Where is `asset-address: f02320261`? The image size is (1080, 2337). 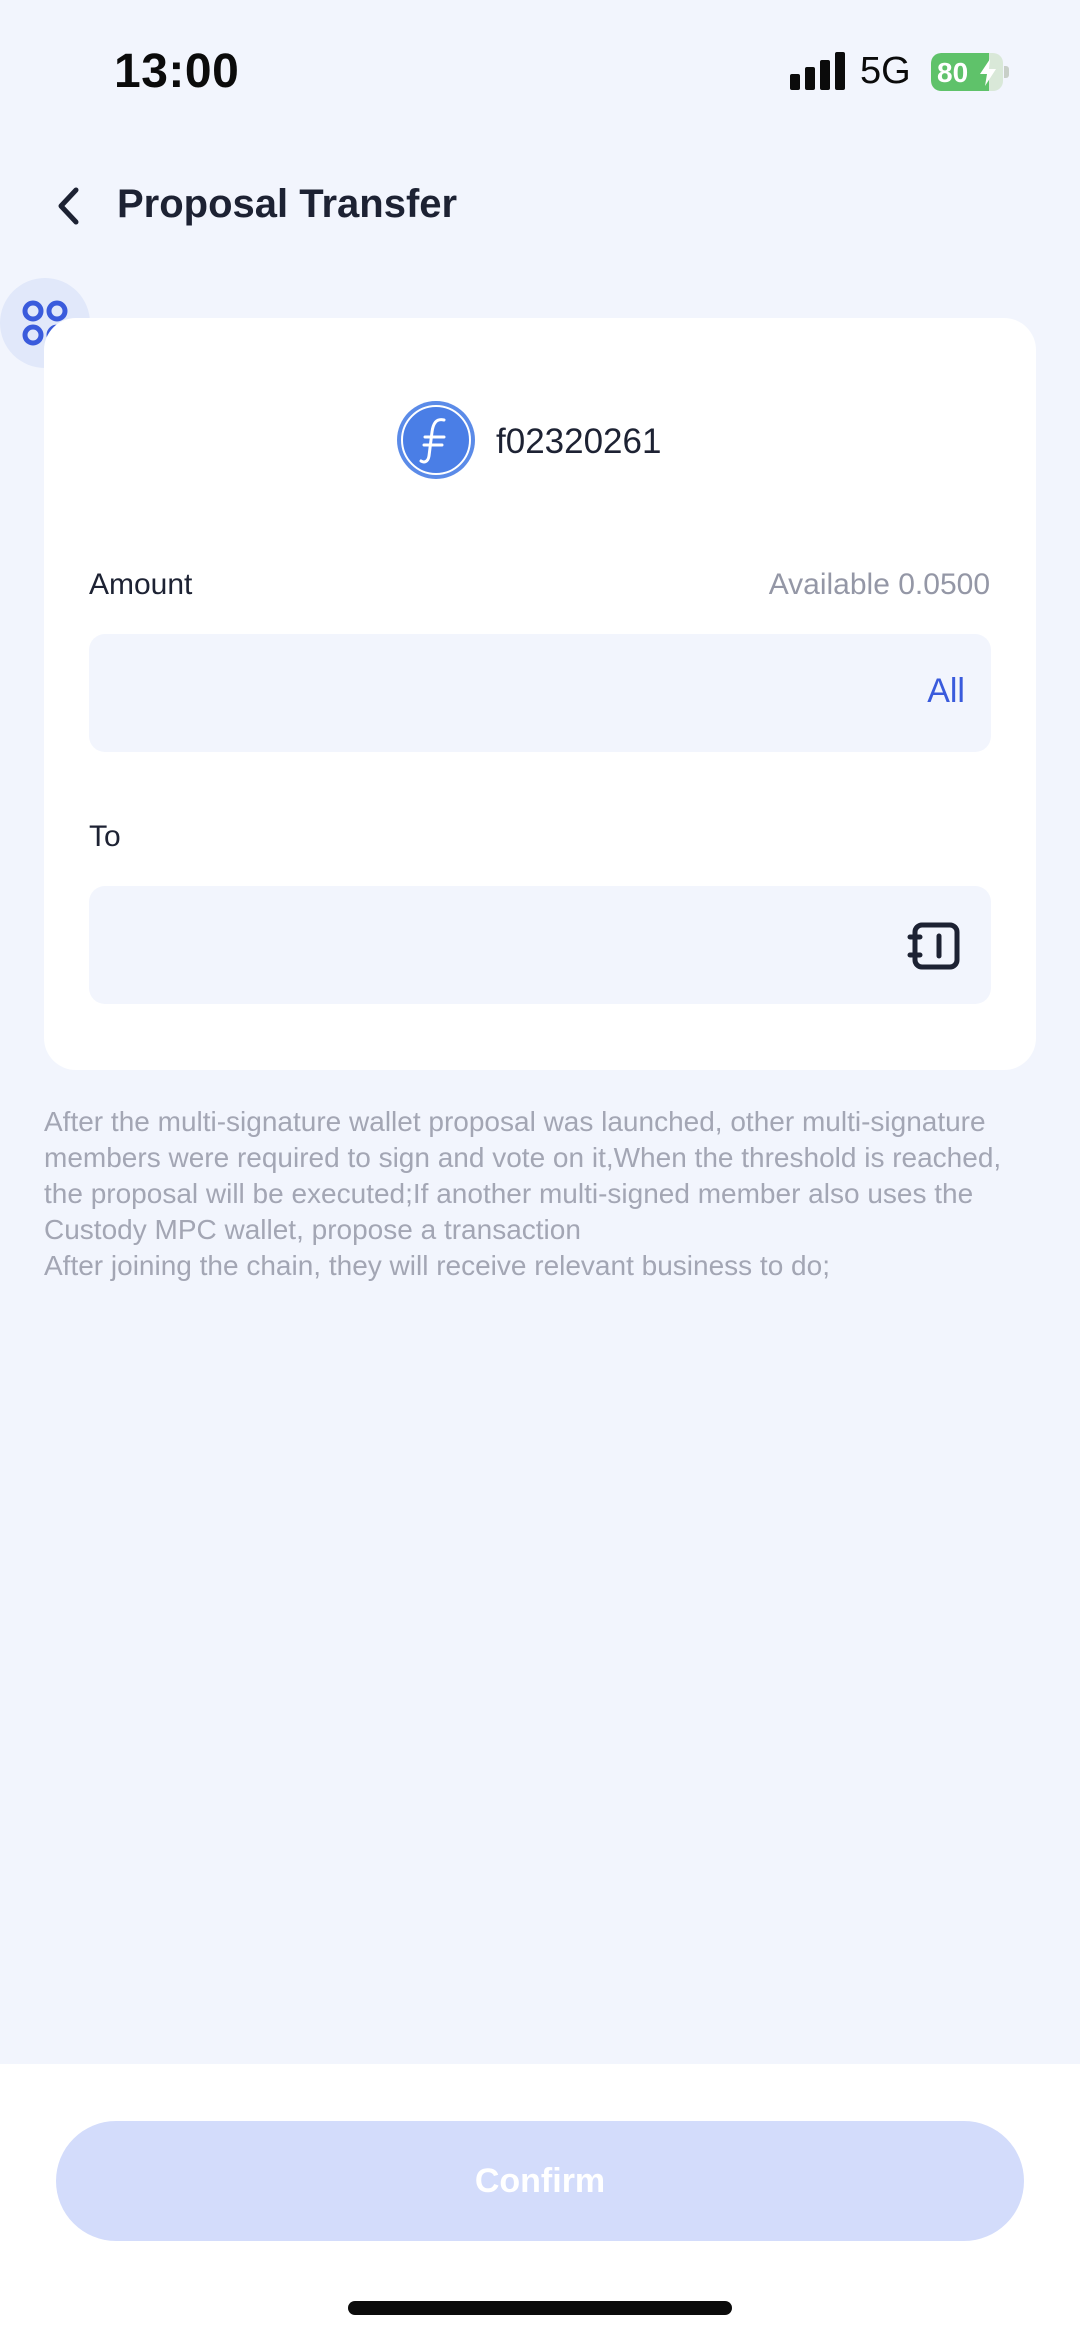
asset-address: f02320261 is located at coordinates (579, 441).